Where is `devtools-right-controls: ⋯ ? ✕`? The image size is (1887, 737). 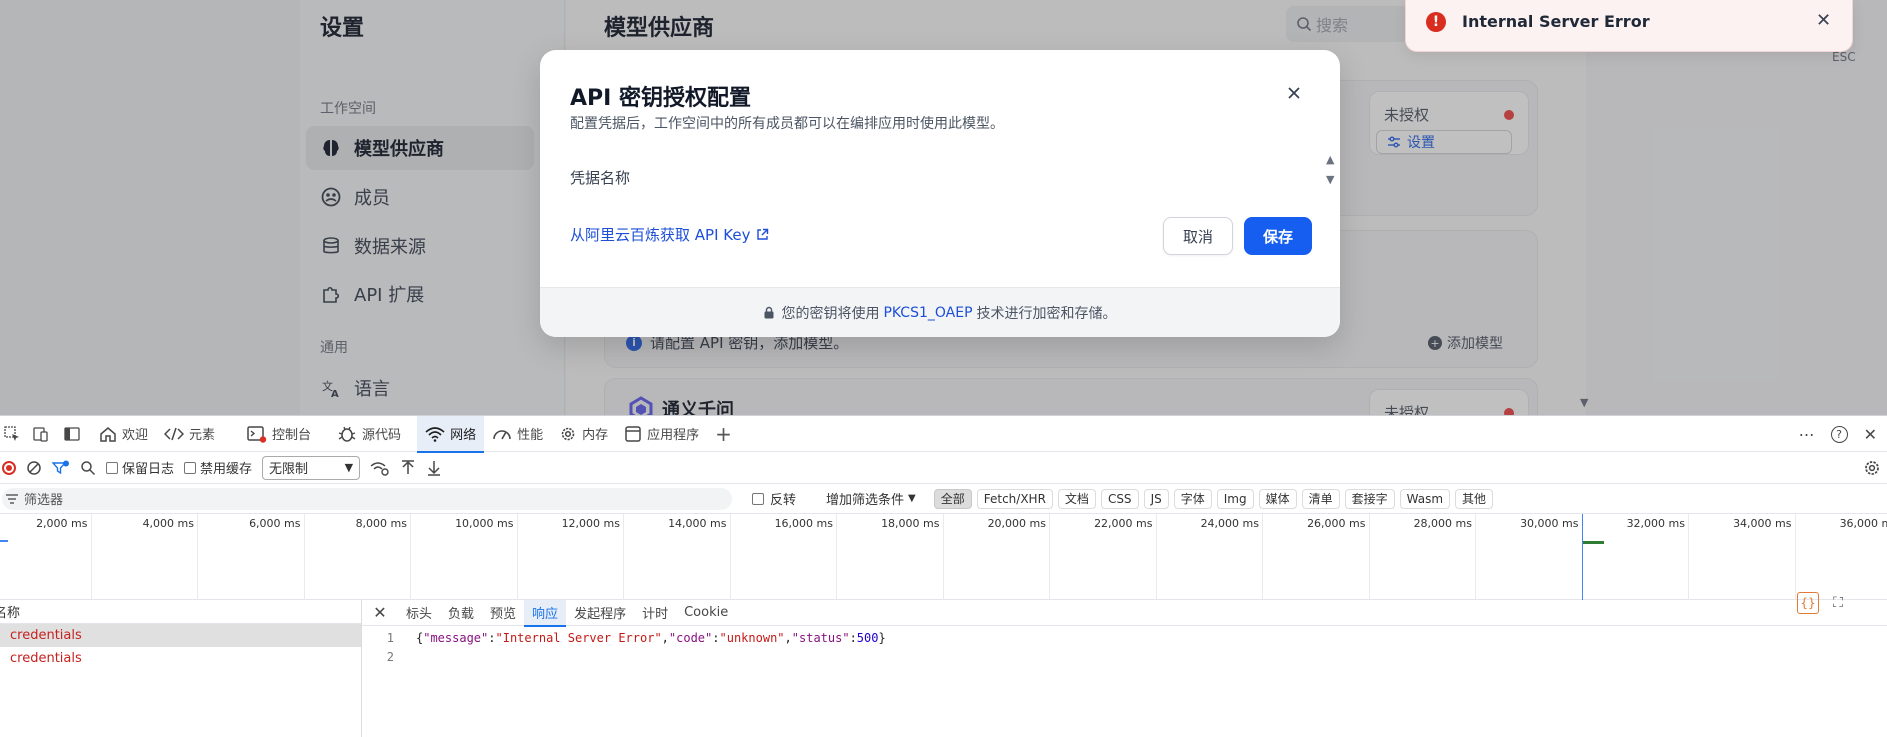
devtools-right-controls: ⋯ ? ✕ is located at coordinates (1838, 434).